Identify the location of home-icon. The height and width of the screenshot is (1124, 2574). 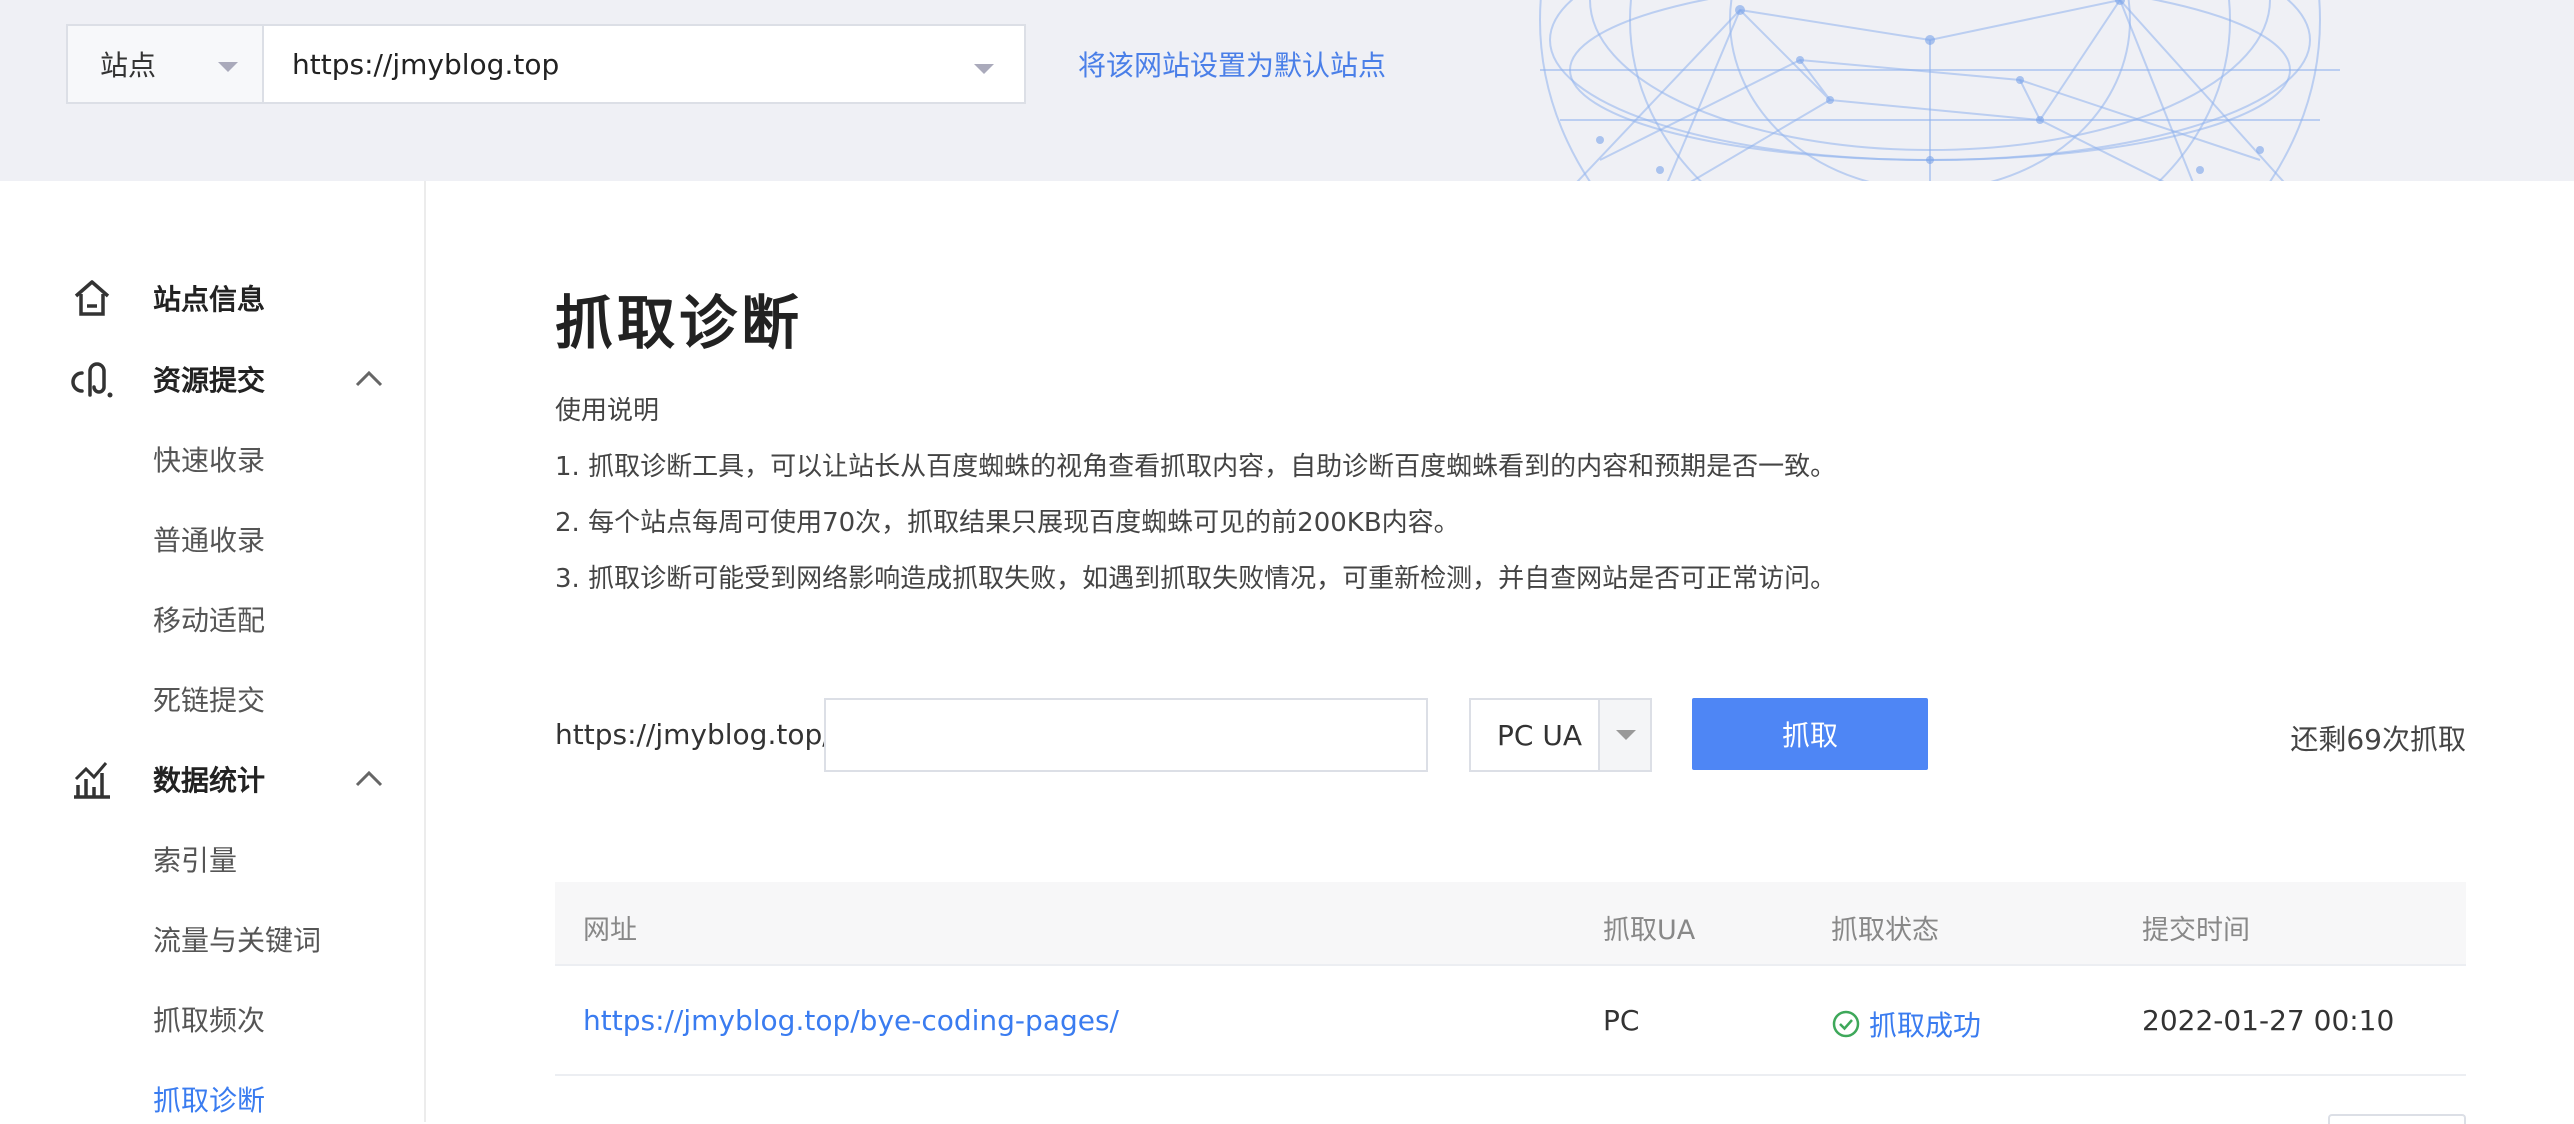
(92, 298).